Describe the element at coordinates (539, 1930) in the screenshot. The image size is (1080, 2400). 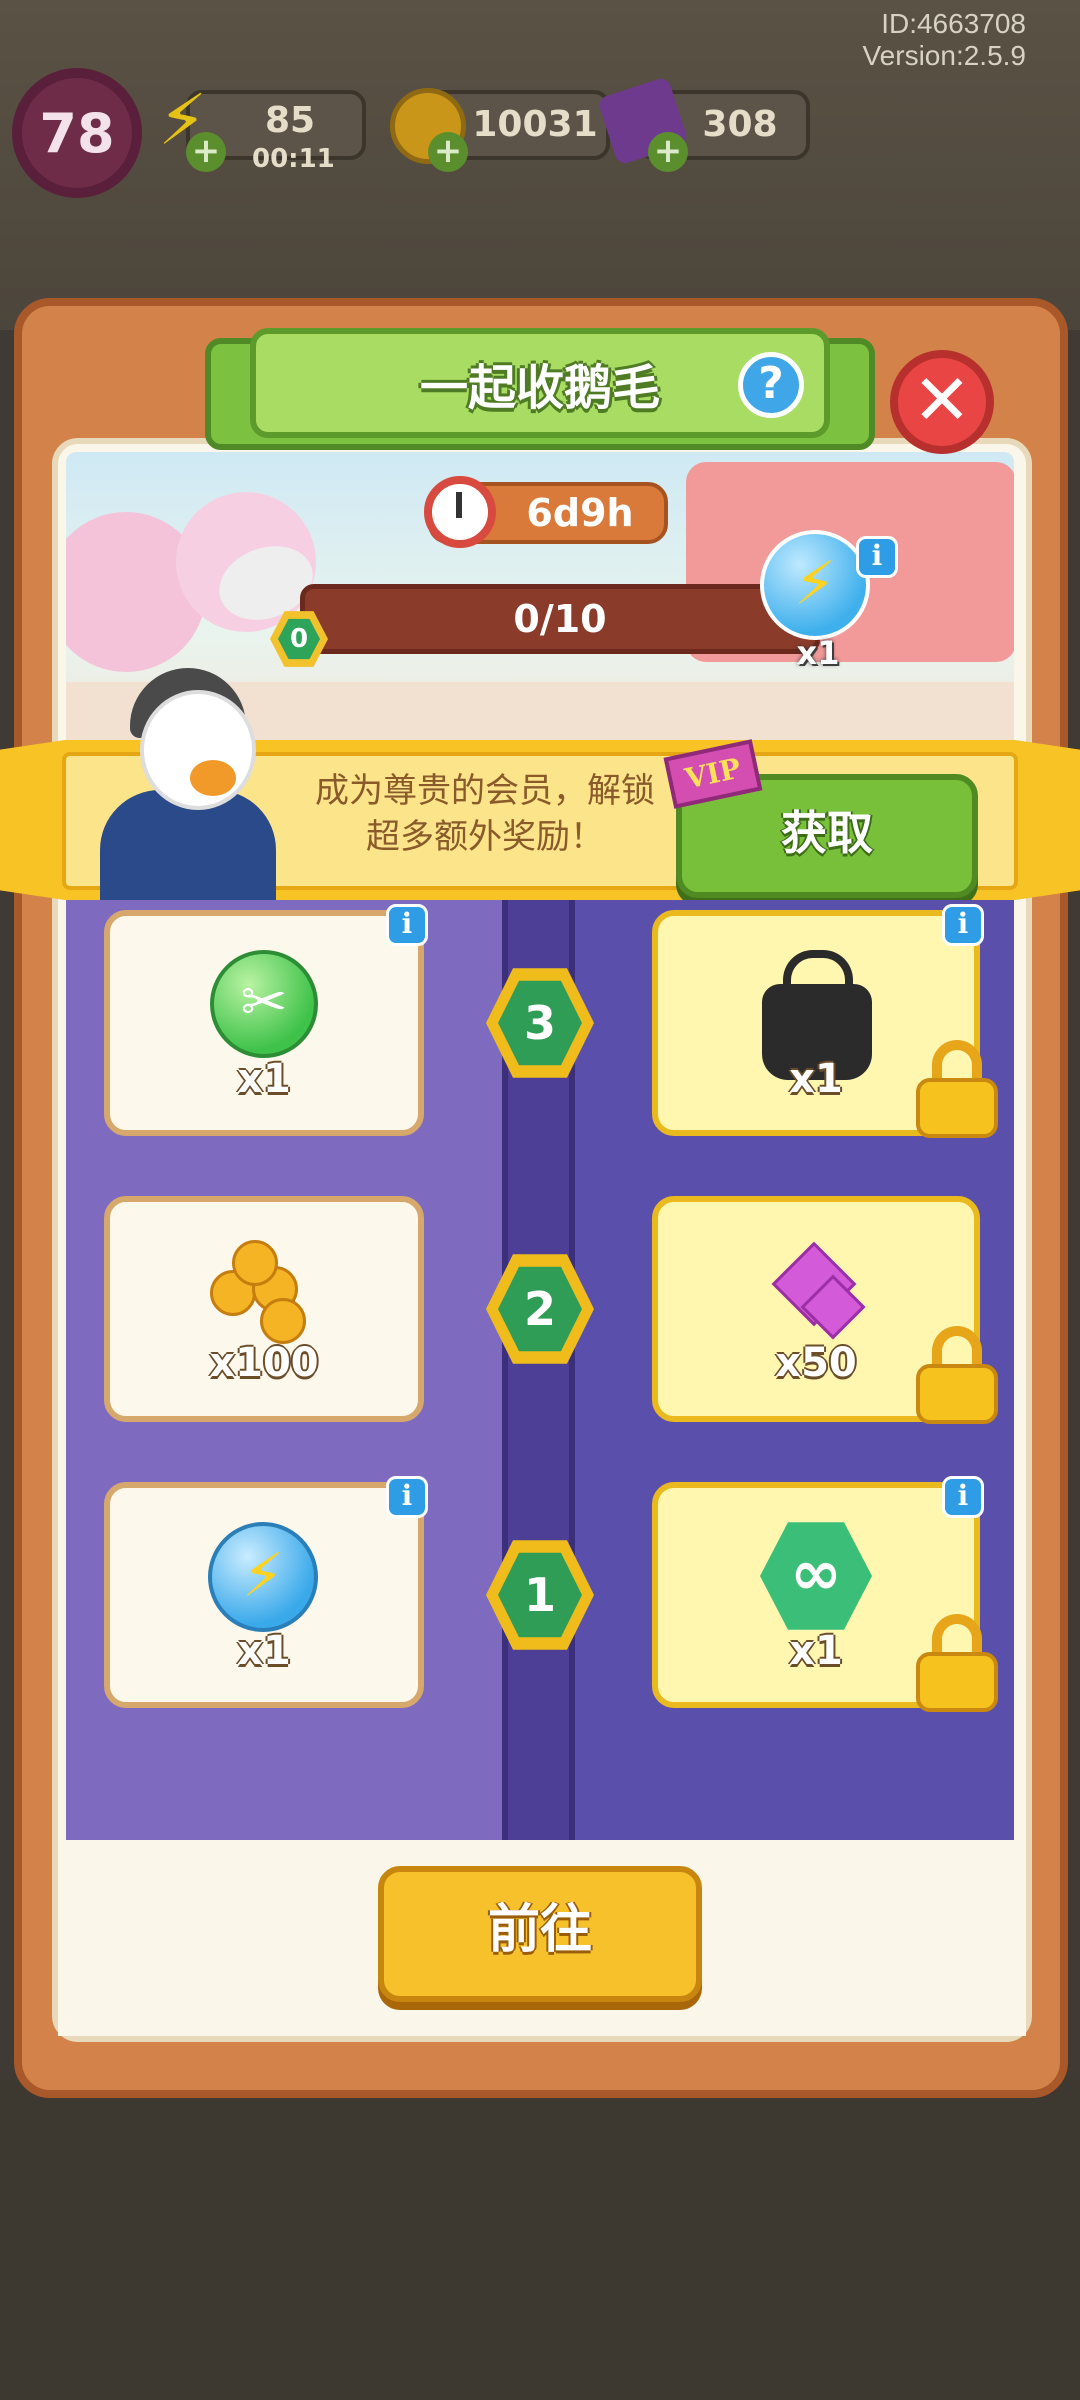
I see `go-button-label: 前往` at that location.